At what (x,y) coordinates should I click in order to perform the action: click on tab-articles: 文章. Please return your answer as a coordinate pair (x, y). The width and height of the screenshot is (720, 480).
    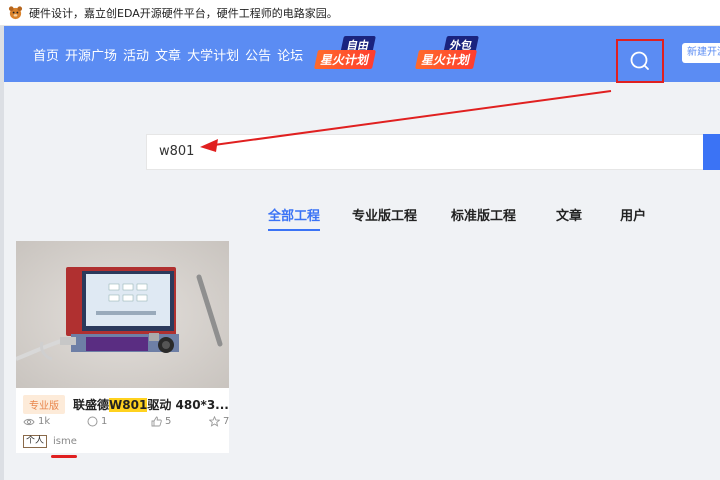
    Looking at the image, I should click on (569, 217).